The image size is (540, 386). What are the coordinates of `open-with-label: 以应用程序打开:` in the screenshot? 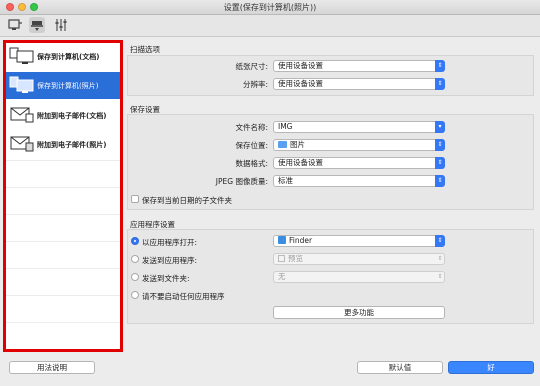 It's located at (170, 242).